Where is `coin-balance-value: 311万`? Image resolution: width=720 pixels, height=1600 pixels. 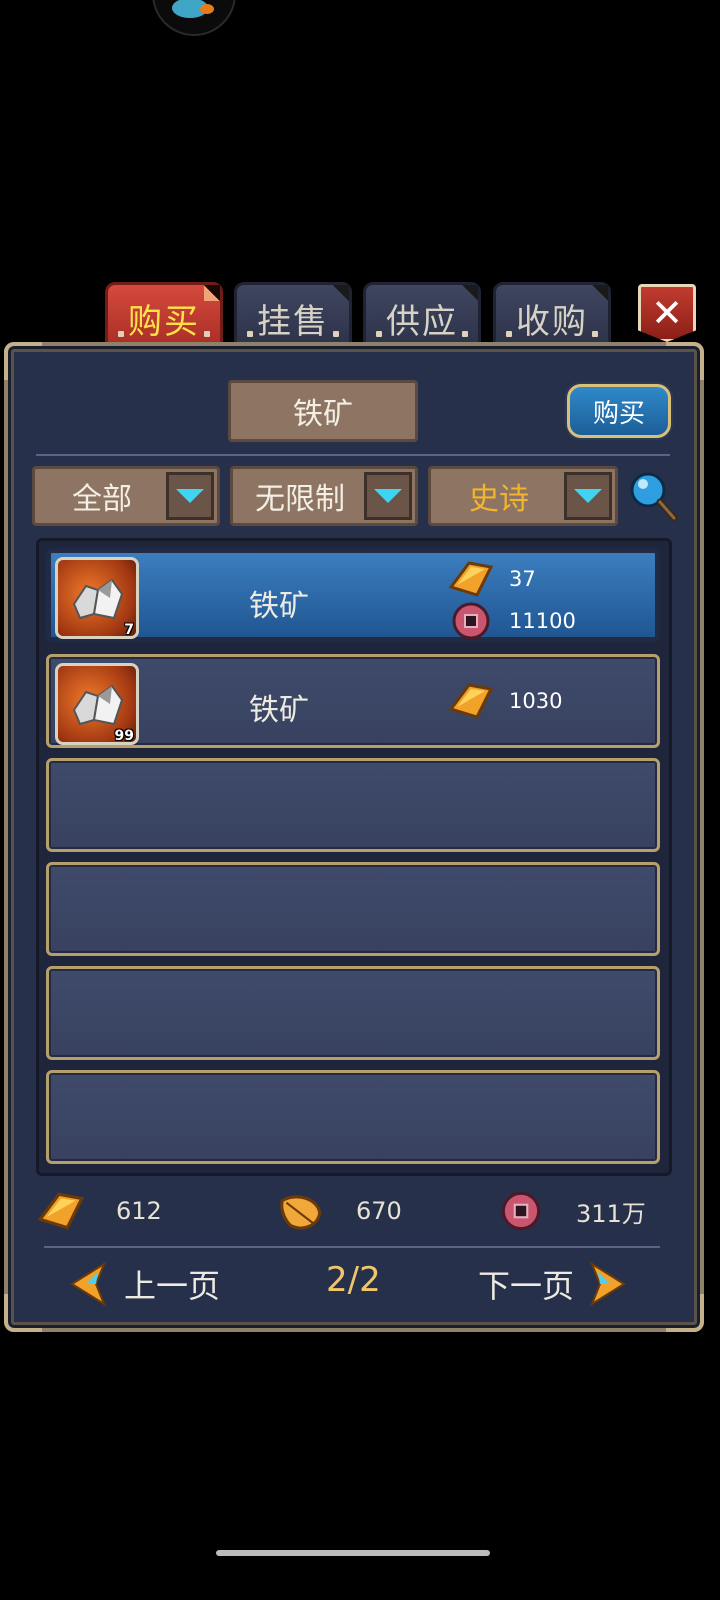
coin-balance-value: 311万 is located at coordinates (611, 1213).